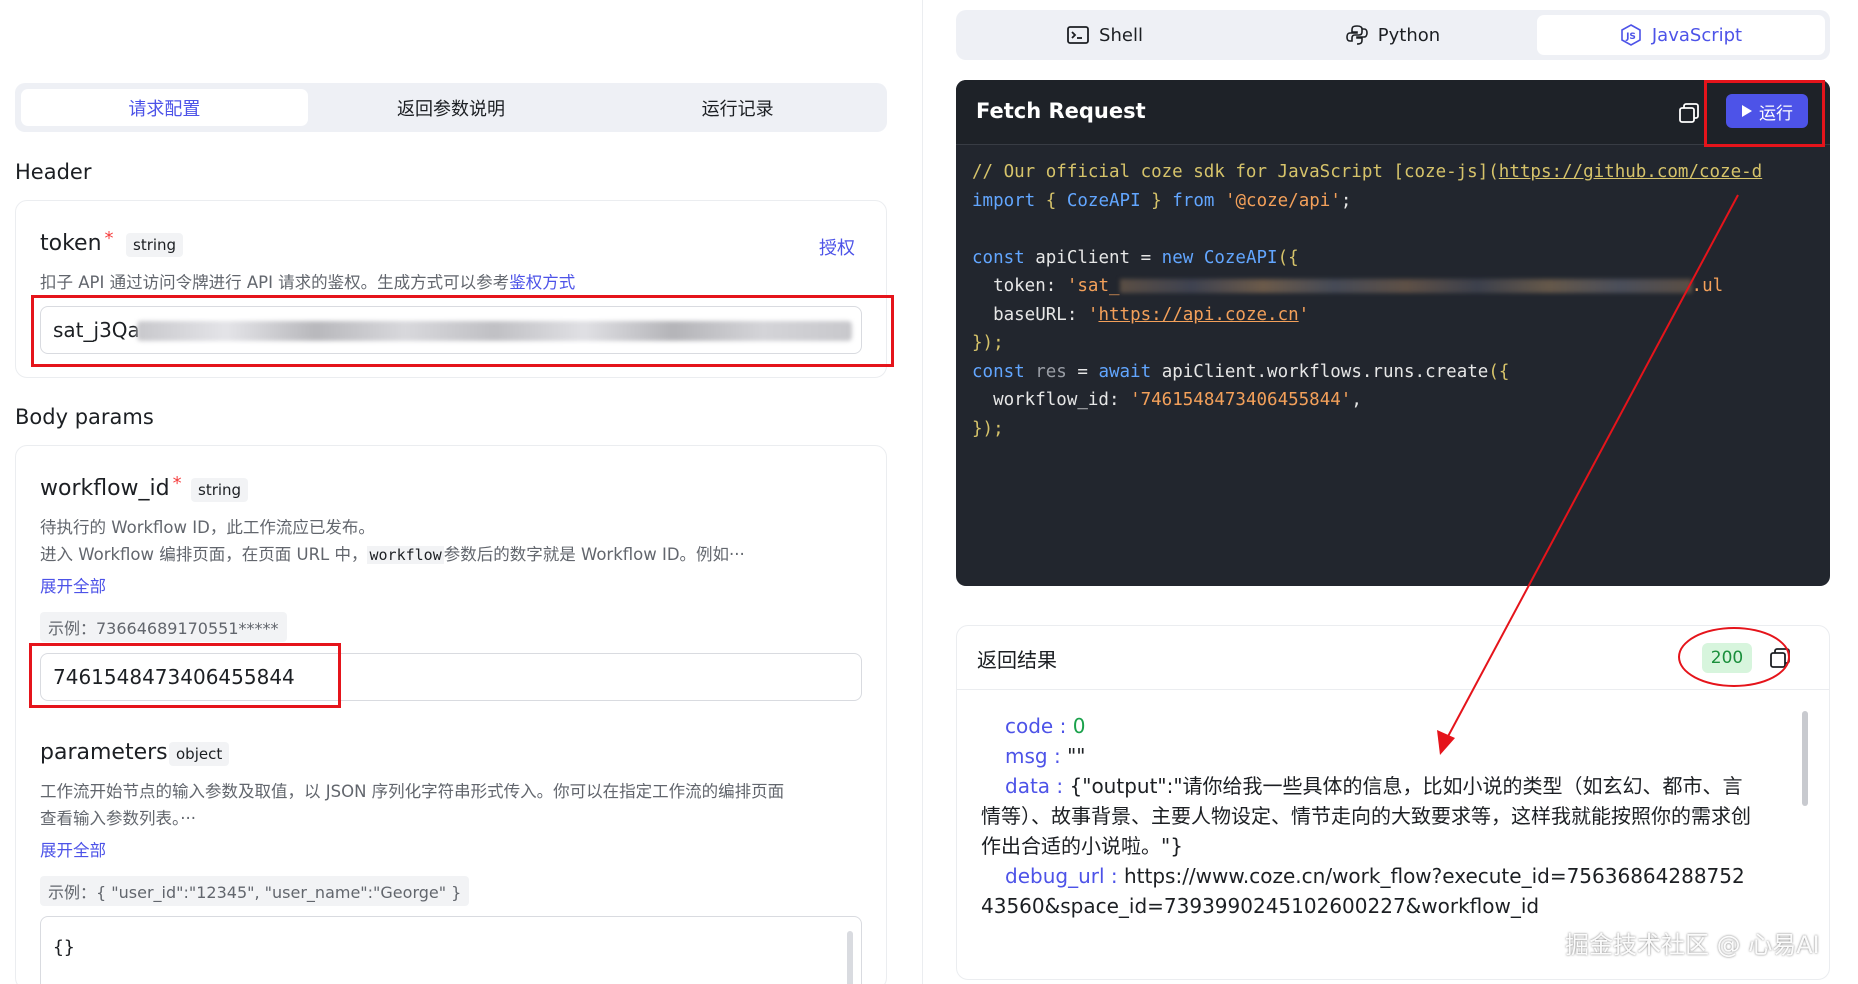 The image size is (1858, 984). I want to click on redacted-token, so click(1405, 286).